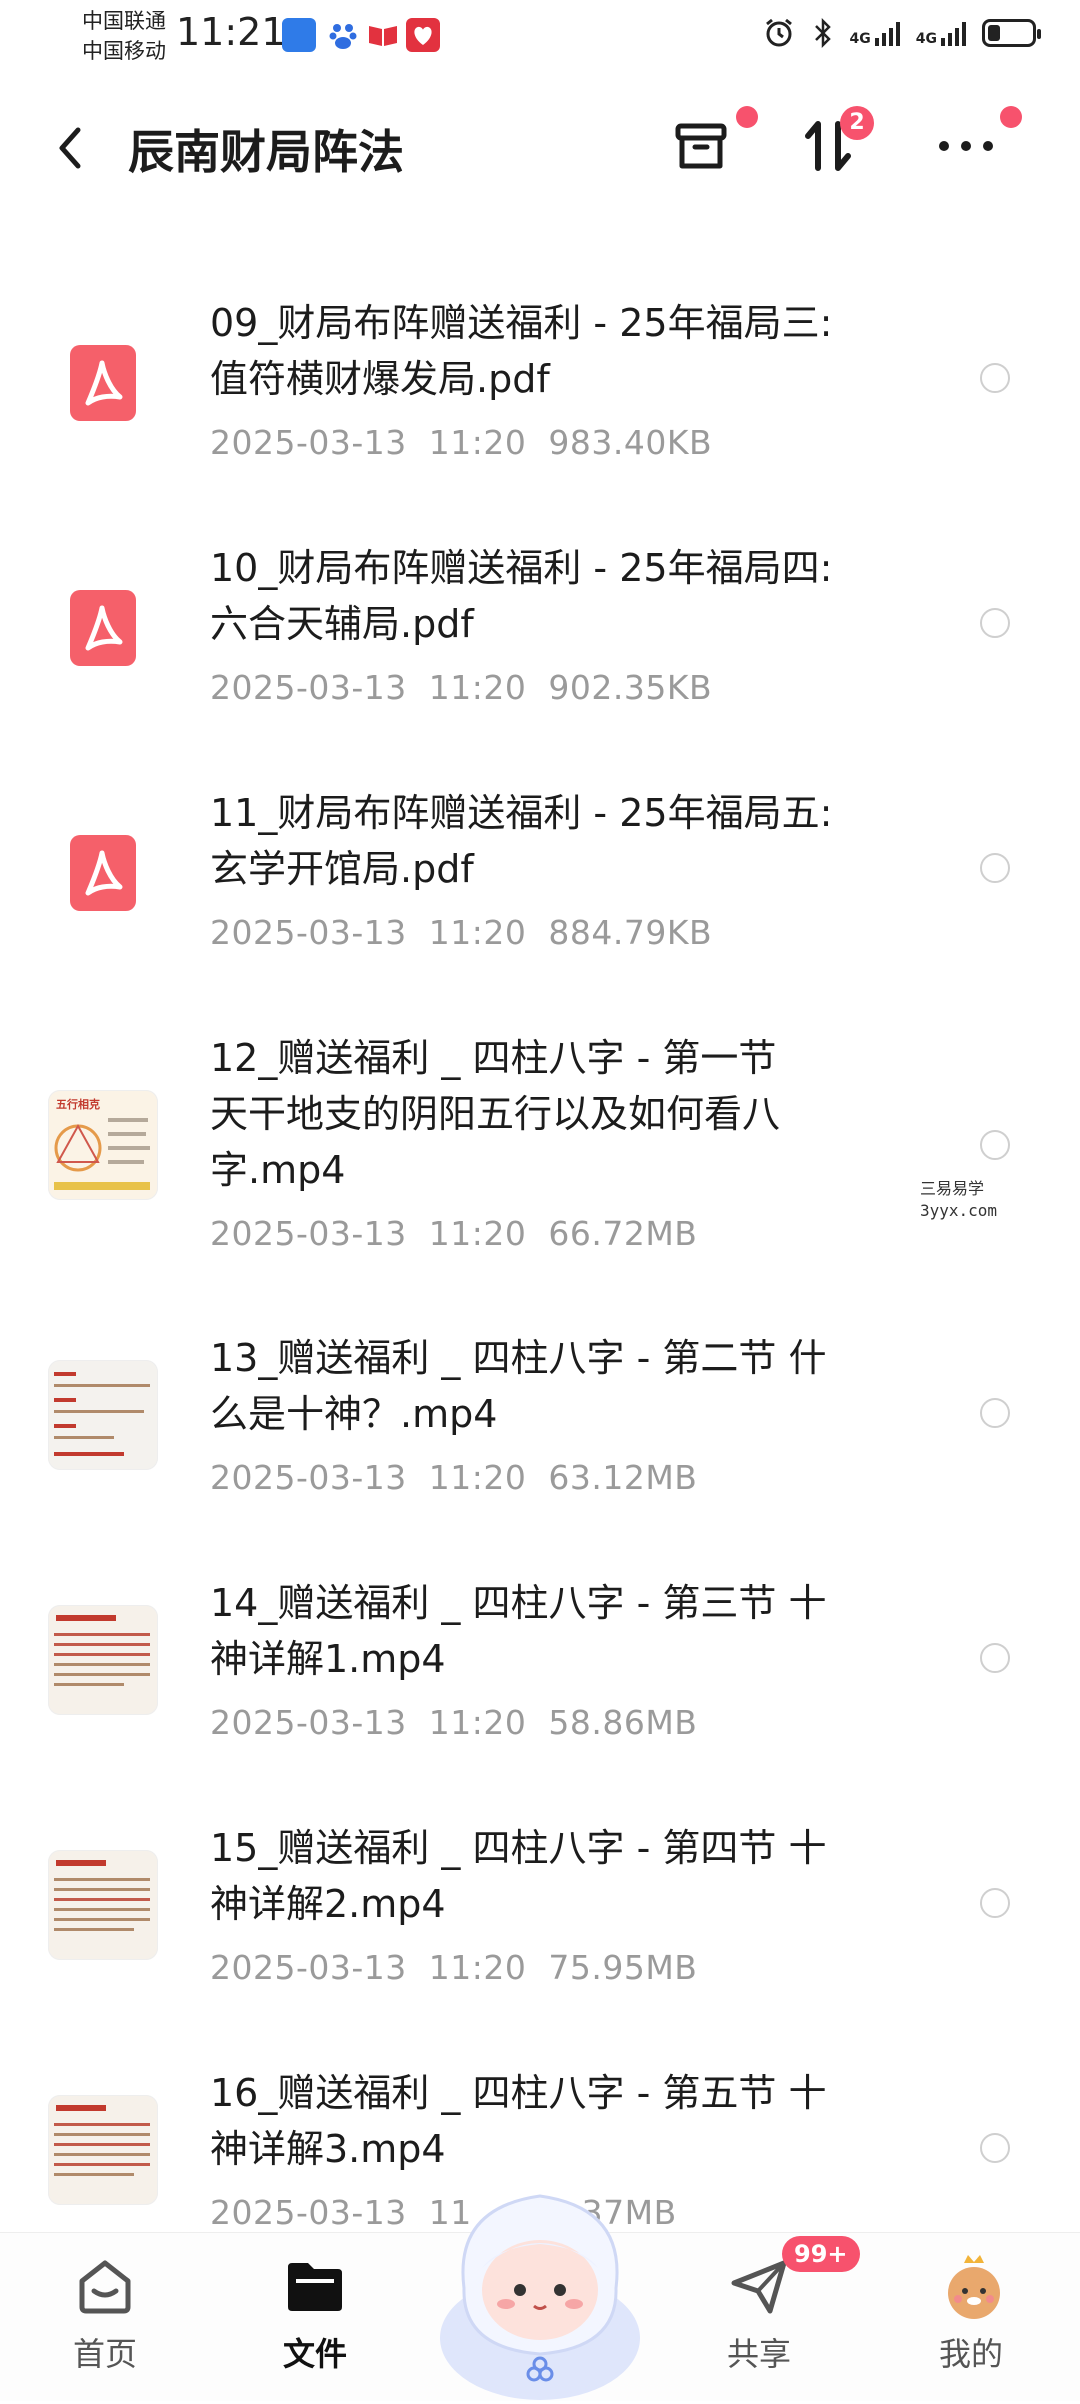 The height and width of the screenshot is (2404, 1080). What do you see at coordinates (560, 841) in the screenshot?
I see `file-name: 11_财局布阵赠送福利 - 25年福局五: 玄学开馆局.pdf` at bounding box center [560, 841].